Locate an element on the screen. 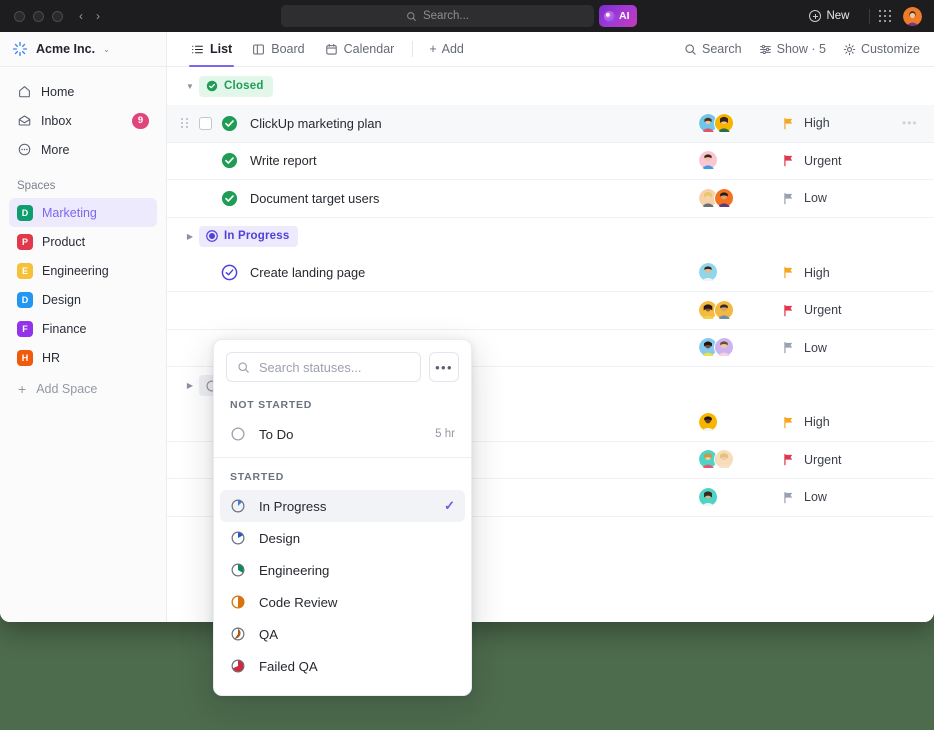  row-right: Urgent ••• is located at coordinates (816, 310).